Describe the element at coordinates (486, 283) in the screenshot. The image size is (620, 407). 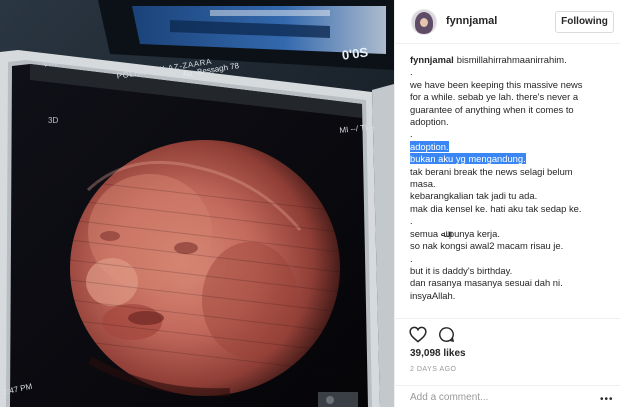
I see `caption-line-text: dan rasanya masanya sesuai dah ni.` at that location.